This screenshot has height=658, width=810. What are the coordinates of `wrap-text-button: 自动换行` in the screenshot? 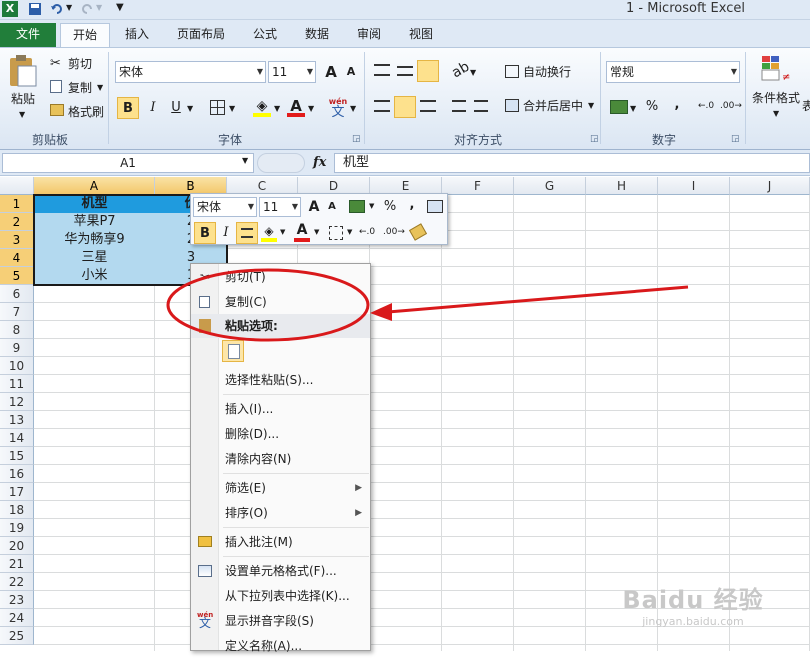 It's located at (547, 72).